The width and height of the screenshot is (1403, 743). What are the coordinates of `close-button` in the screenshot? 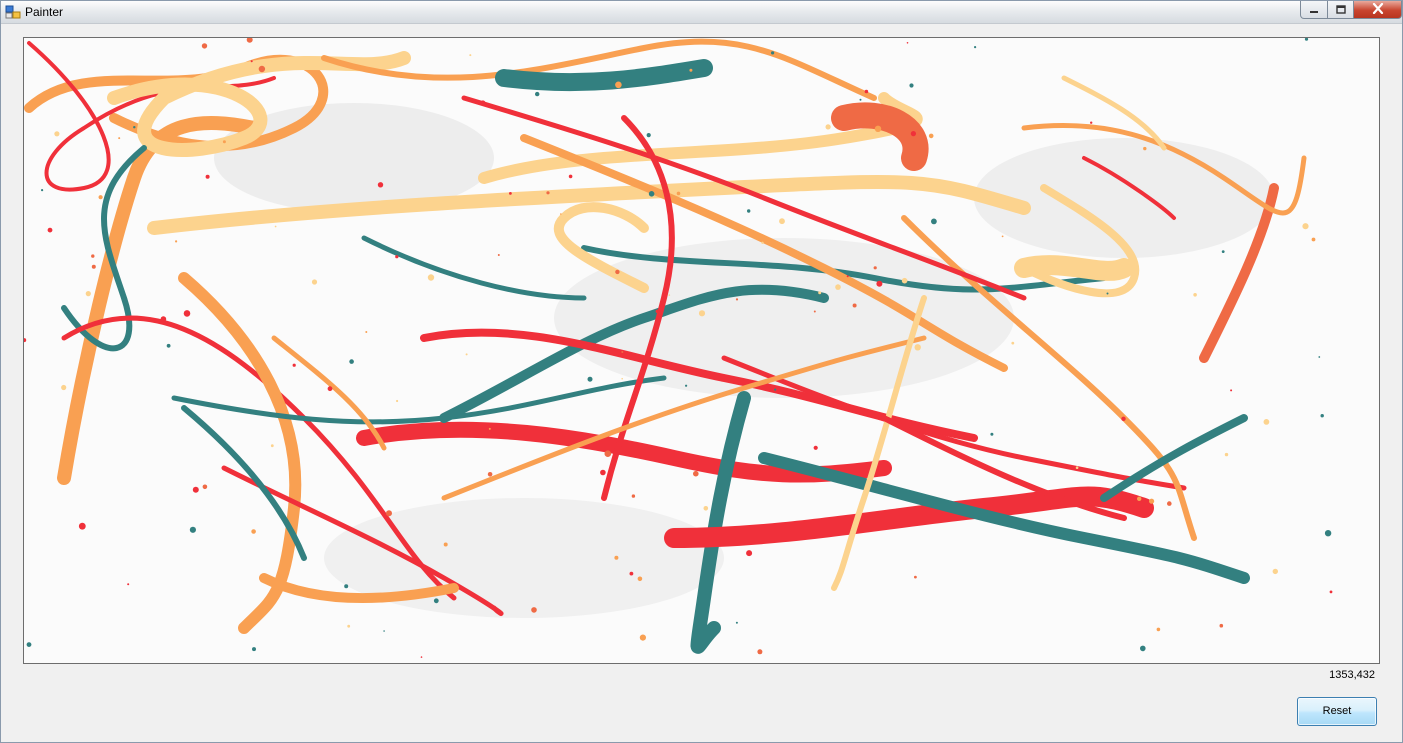 It's located at (1377, 10).